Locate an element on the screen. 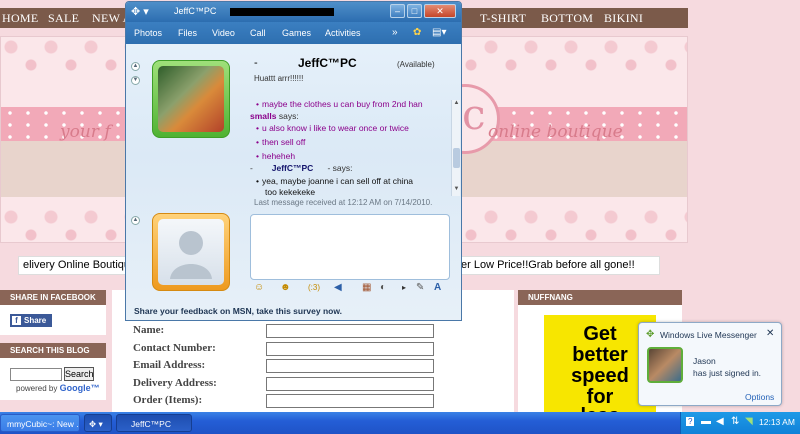  menu-files: Files is located at coordinates (187, 33).